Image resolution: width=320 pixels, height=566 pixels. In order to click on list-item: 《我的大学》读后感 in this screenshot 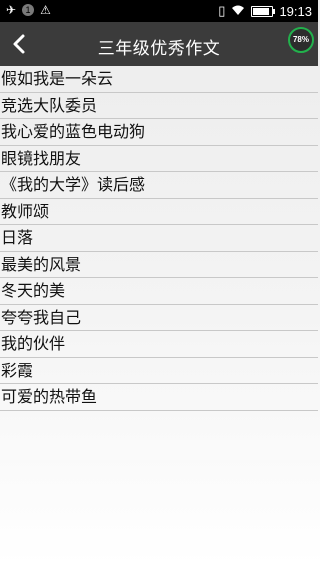, I will do `click(159, 185)`.